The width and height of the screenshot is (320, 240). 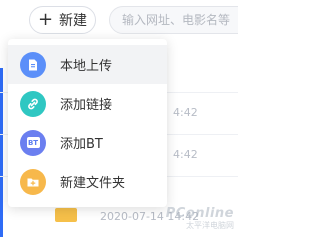 I want to click on menu-item-label: 本地上传, so click(x=86, y=66).